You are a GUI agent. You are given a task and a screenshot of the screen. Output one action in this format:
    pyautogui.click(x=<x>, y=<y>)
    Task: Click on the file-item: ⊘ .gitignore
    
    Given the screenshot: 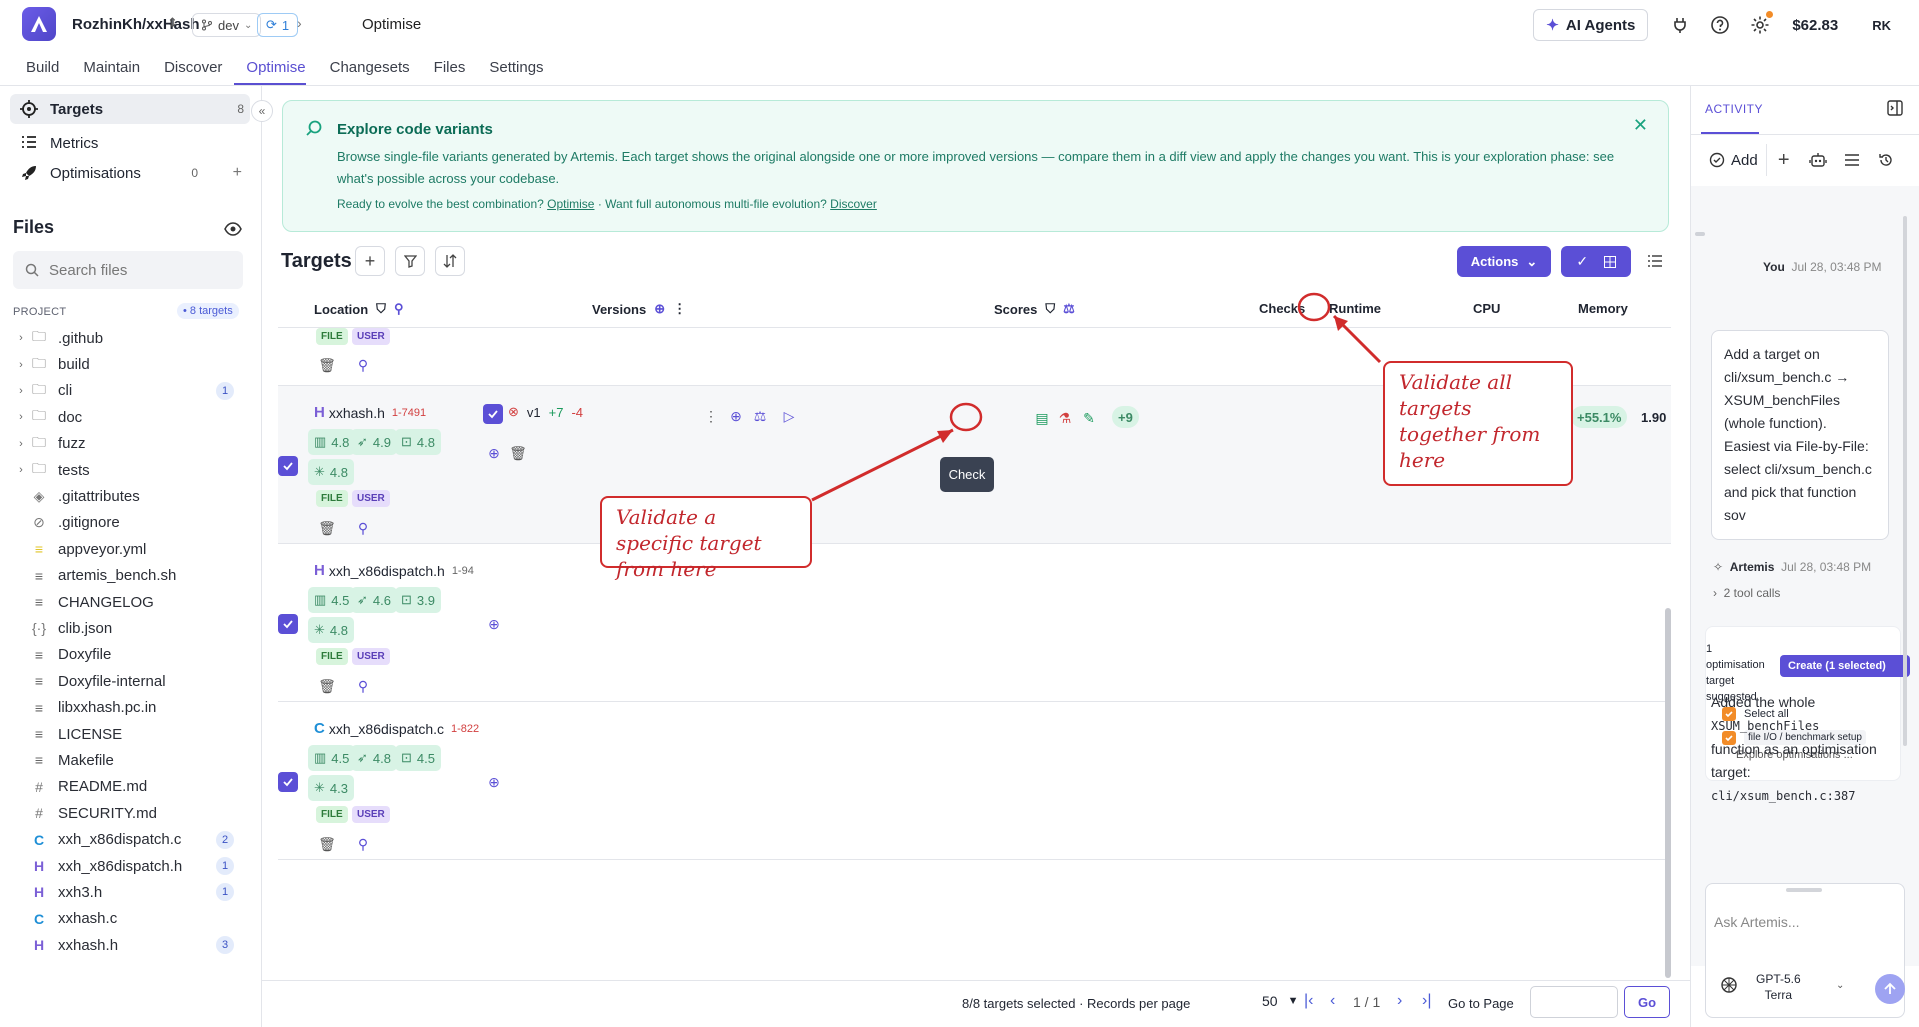 What is the action you would take?
    pyautogui.click(x=131, y=523)
    